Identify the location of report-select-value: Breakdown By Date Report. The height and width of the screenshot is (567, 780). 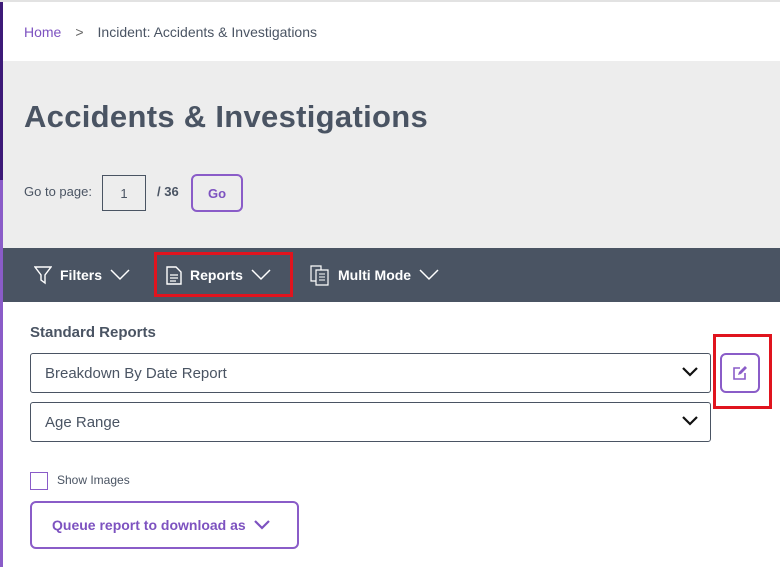
(136, 373).